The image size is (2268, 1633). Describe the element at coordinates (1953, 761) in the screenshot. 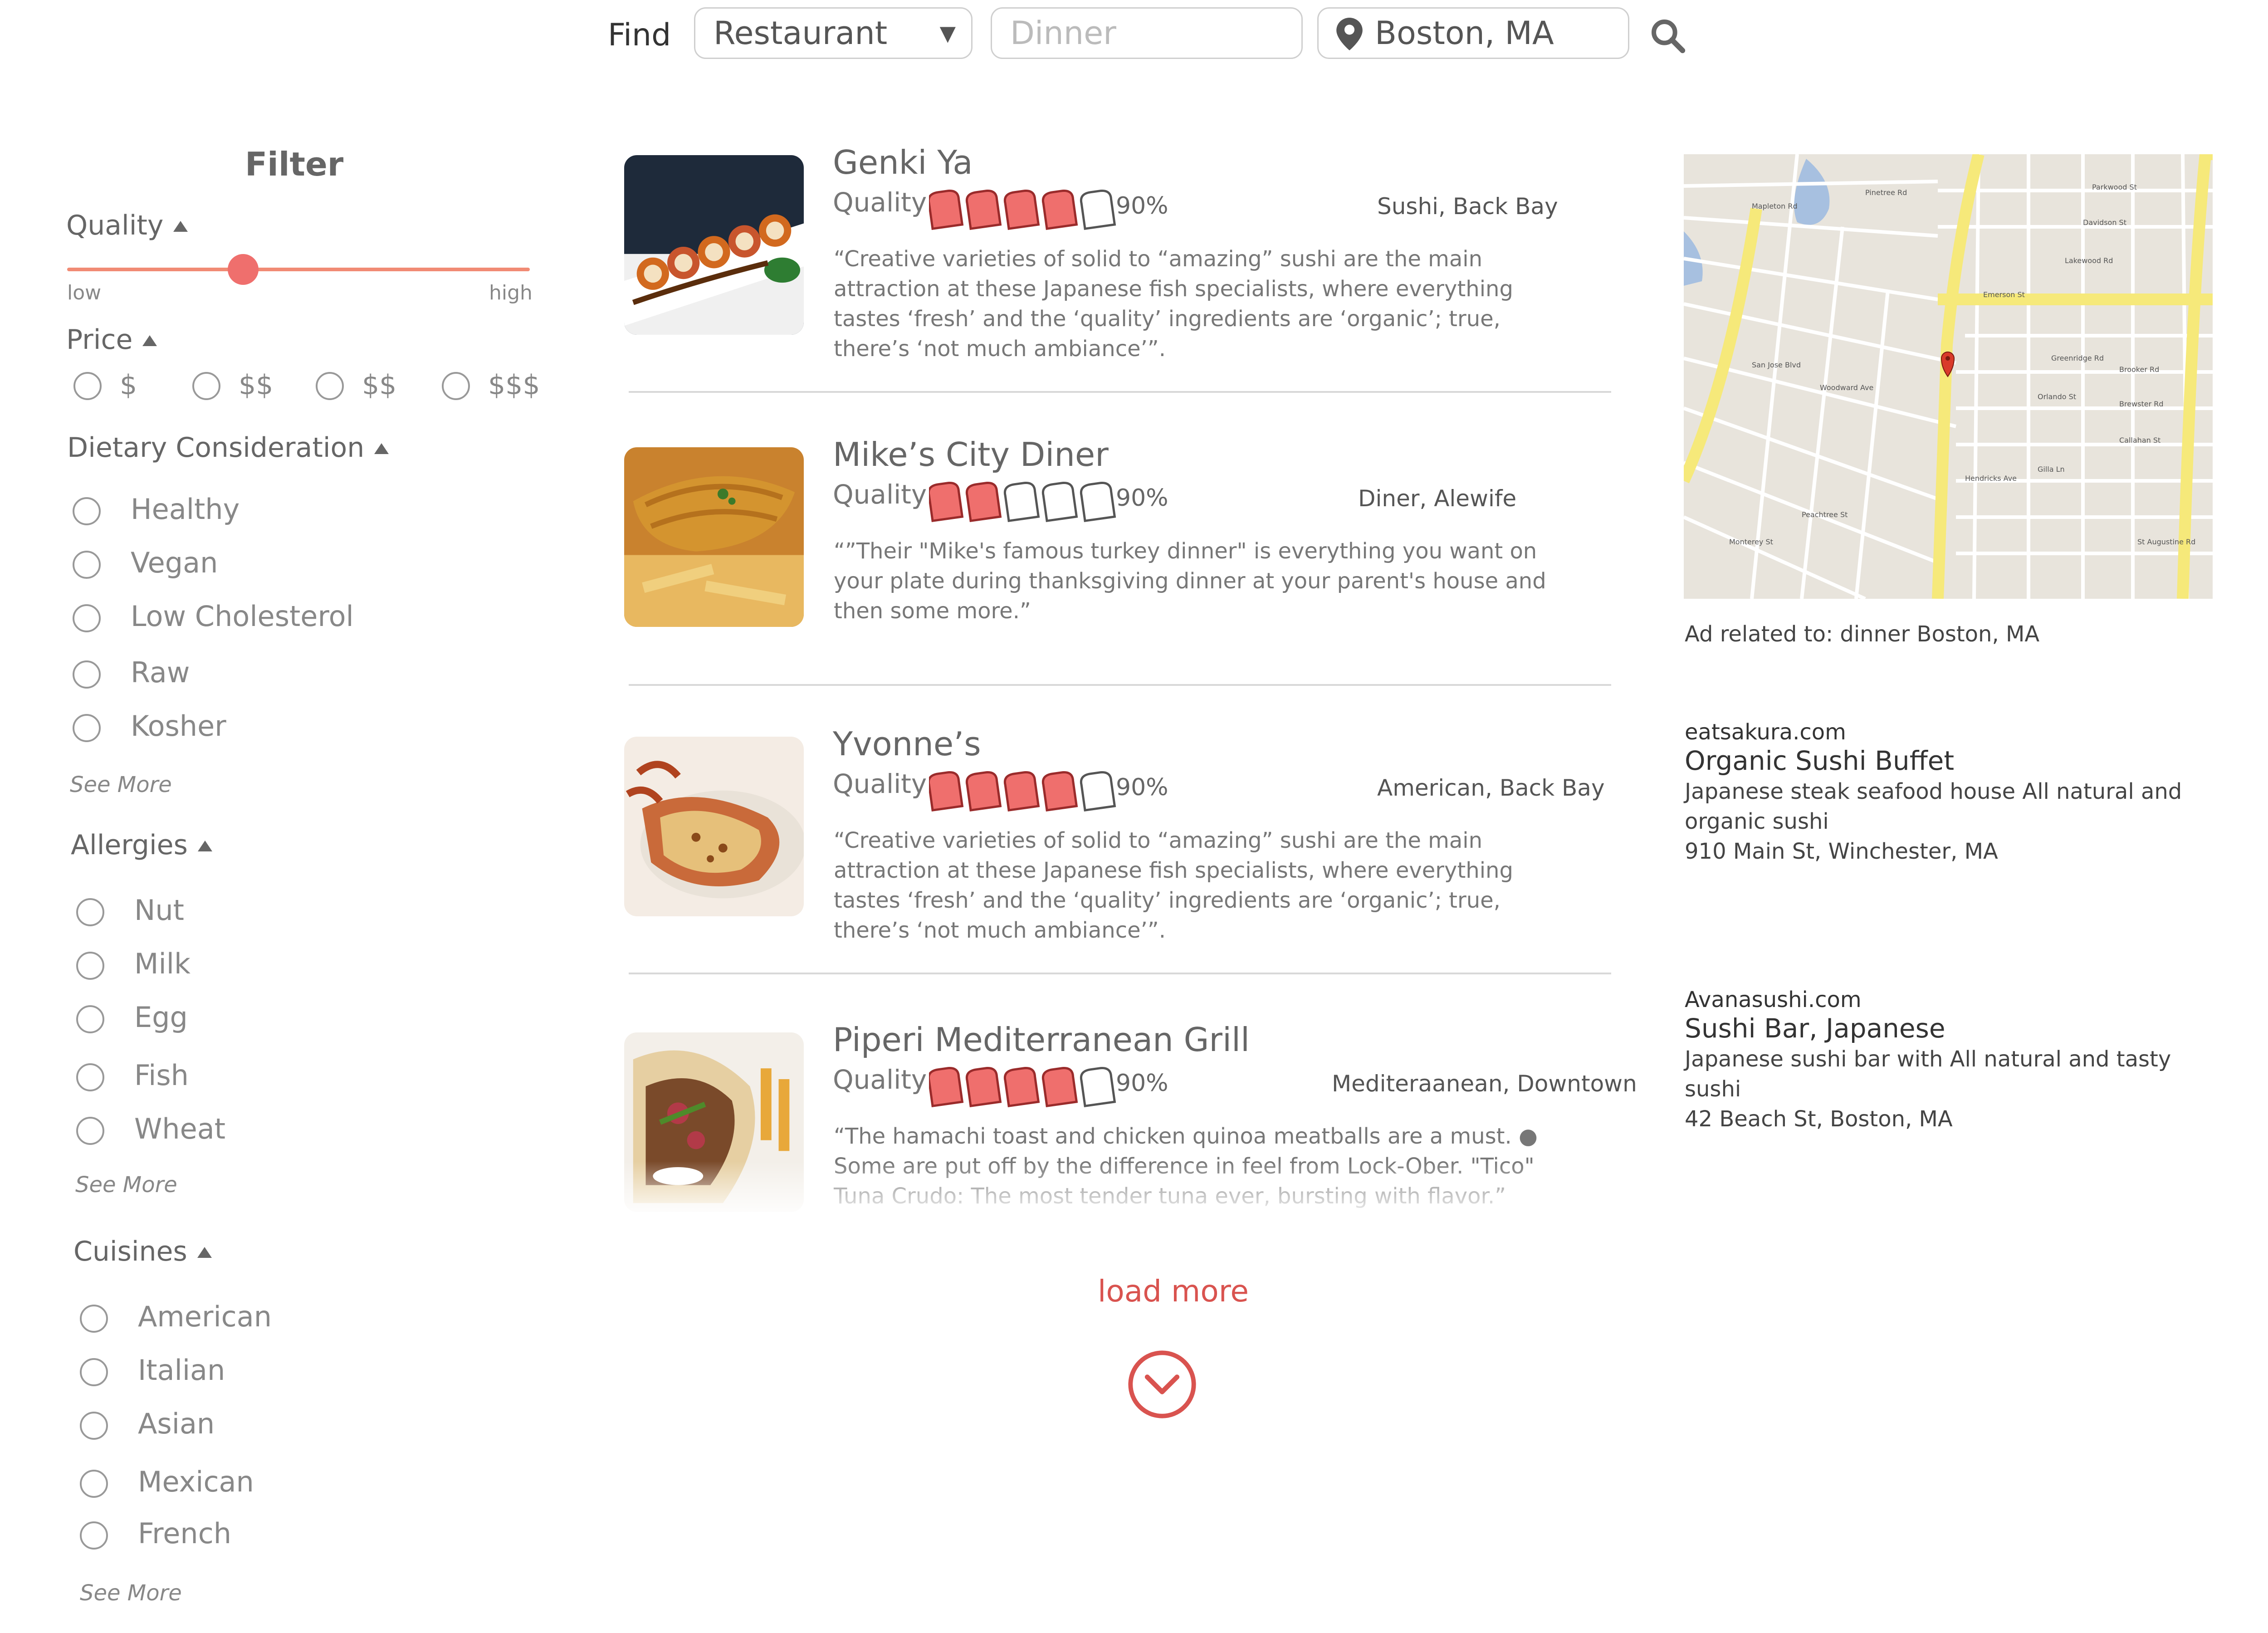

I see `ad-title: Organic Sushi Buffet` at that location.